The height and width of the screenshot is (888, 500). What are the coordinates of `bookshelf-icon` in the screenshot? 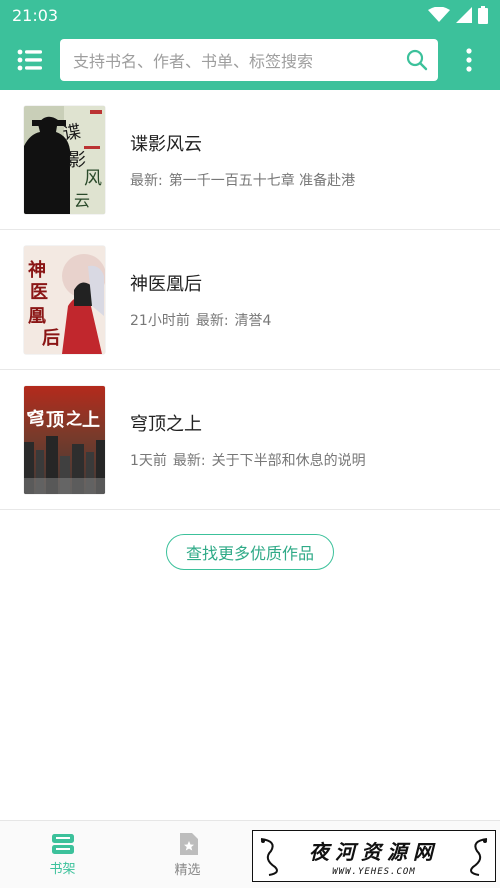 It's located at (62, 843).